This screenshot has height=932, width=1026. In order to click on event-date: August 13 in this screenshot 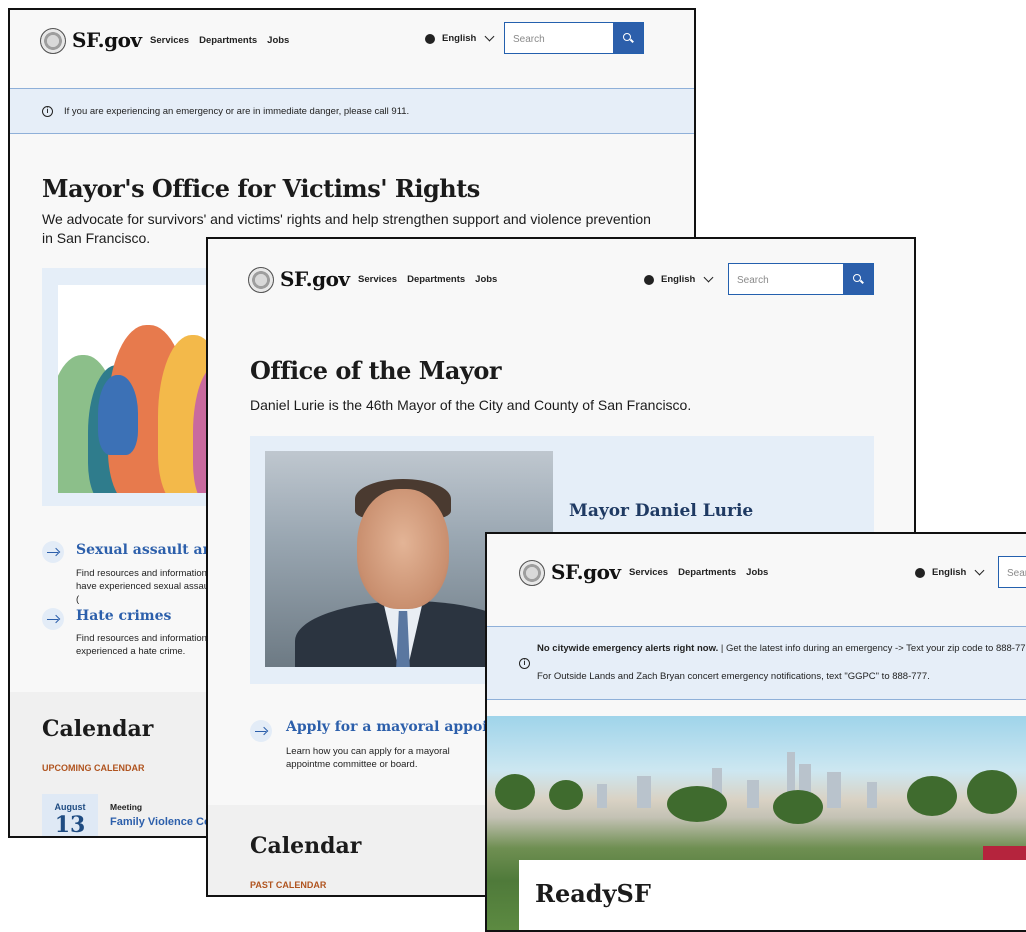, I will do `click(70, 816)`.